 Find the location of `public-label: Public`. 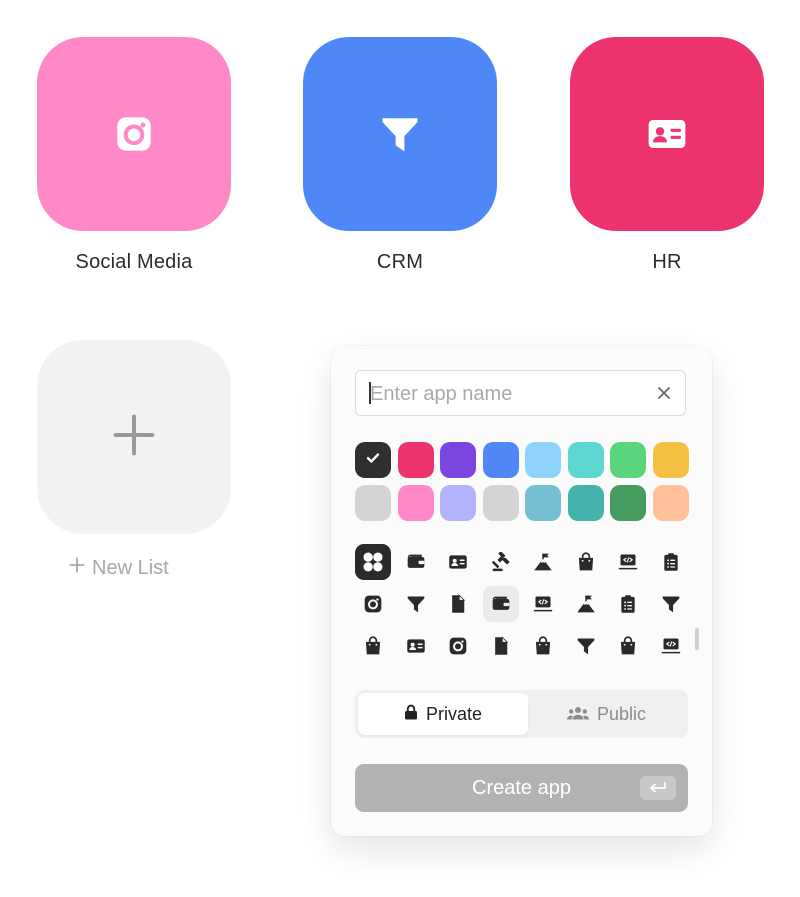

public-label: Public is located at coordinates (621, 713).